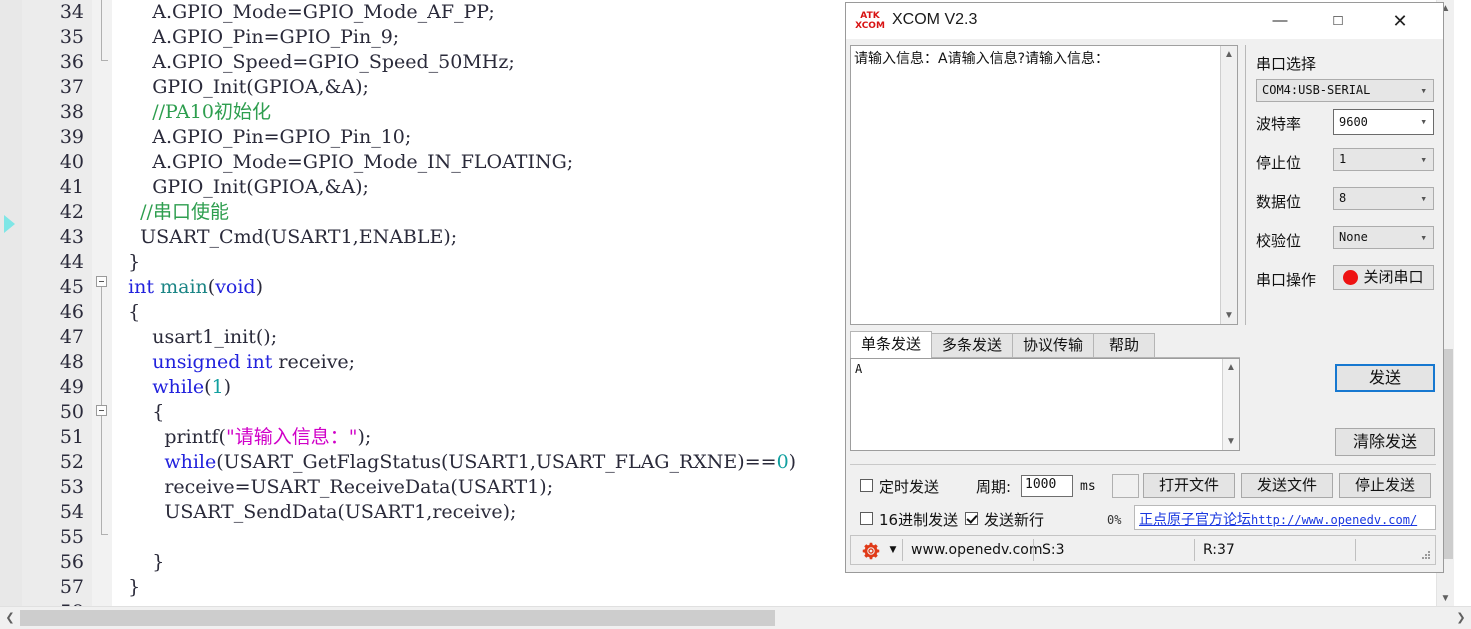 This screenshot has height=629, width=1471. Describe the element at coordinates (1044, 185) in the screenshot. I see `receive-textarea: 请输入信息：A请输入信息?请输入信息： ▲ ▼` at that location.